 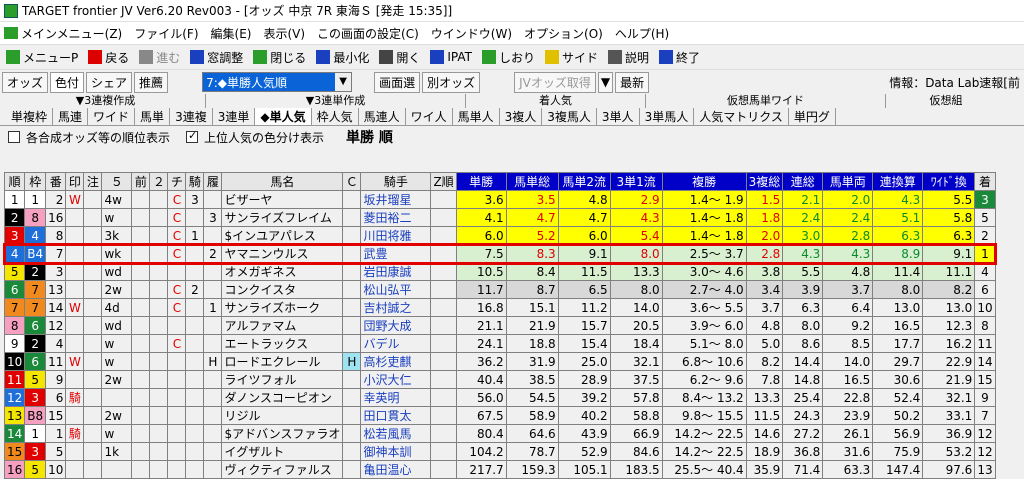 What do you see at coordinates (166, 33) in the screenshot?
I see `menu-item: ファイル(F)` at bounding box center [166, 33].